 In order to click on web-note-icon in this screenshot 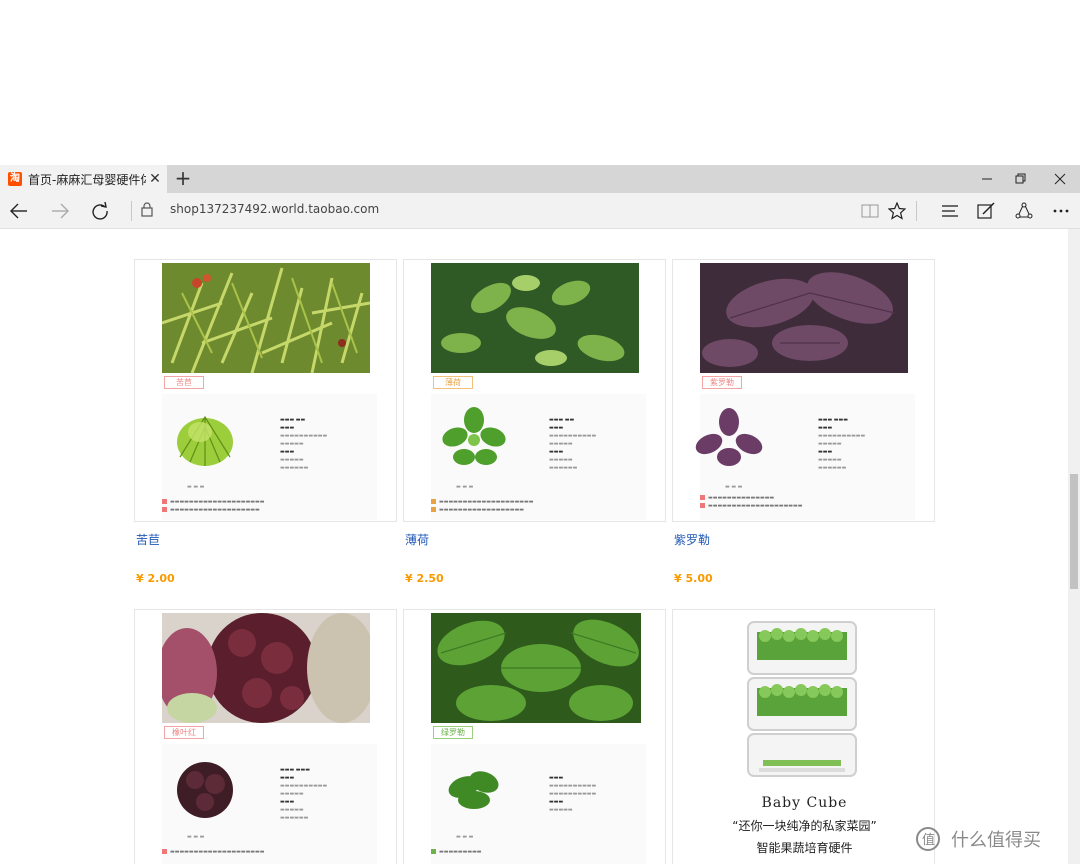, I will do `click(986, 211)`.